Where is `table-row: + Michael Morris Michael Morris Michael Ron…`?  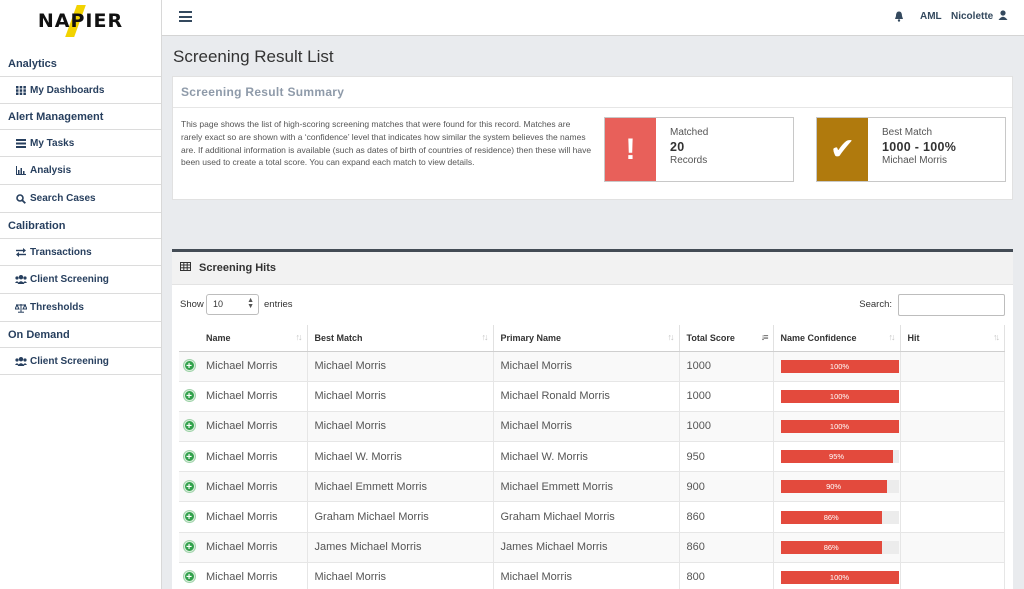
table-row: + Michael Morris Michael Morris Michael Ron… is located at coordinates (592, 396).